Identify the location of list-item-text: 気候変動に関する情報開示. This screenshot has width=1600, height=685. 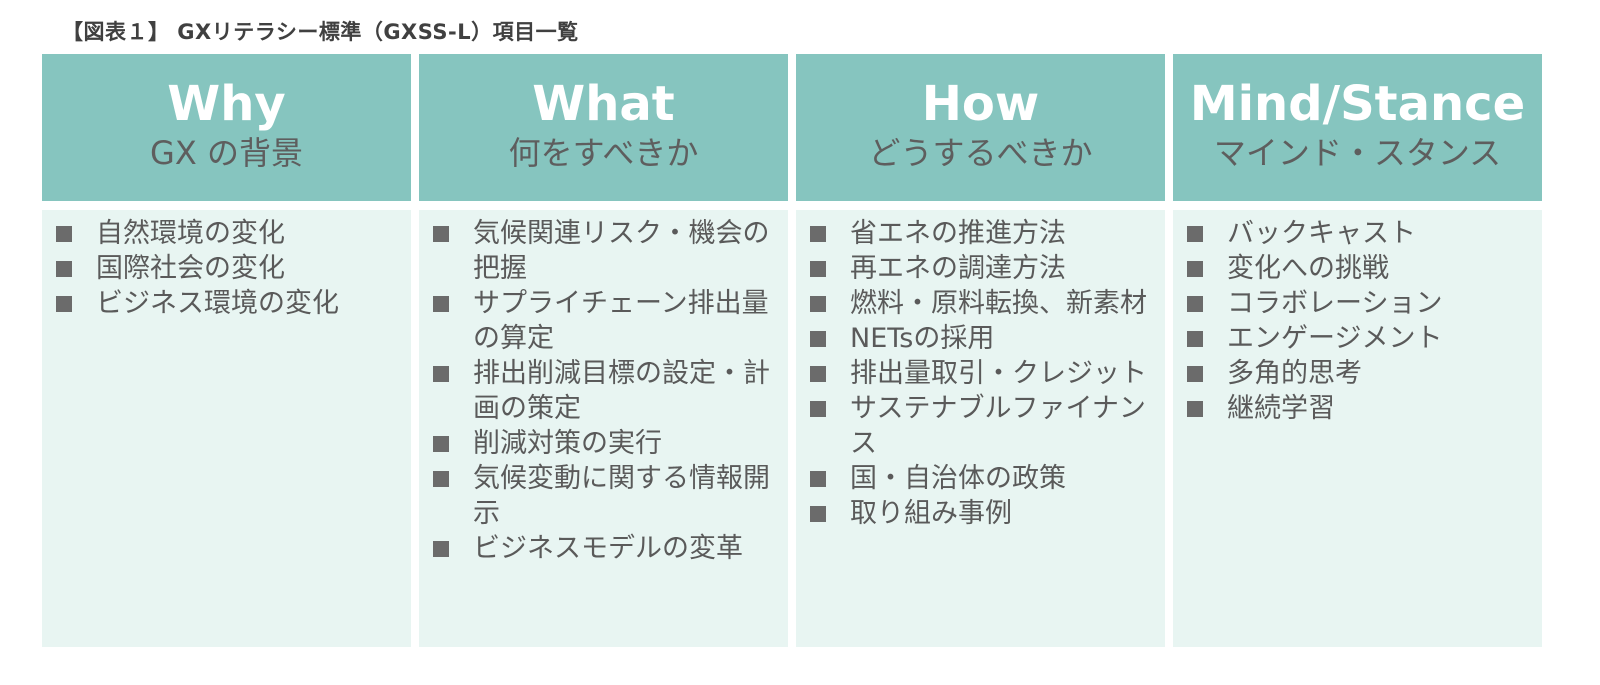
(621, 496).